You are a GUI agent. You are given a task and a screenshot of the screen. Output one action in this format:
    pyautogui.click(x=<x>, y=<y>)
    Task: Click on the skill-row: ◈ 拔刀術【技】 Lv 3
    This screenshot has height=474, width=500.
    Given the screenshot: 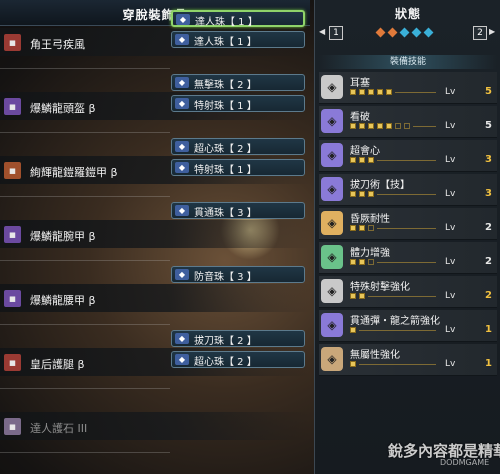 What is the action you would take?
    pyautogui.click(x=408, y=190)
    